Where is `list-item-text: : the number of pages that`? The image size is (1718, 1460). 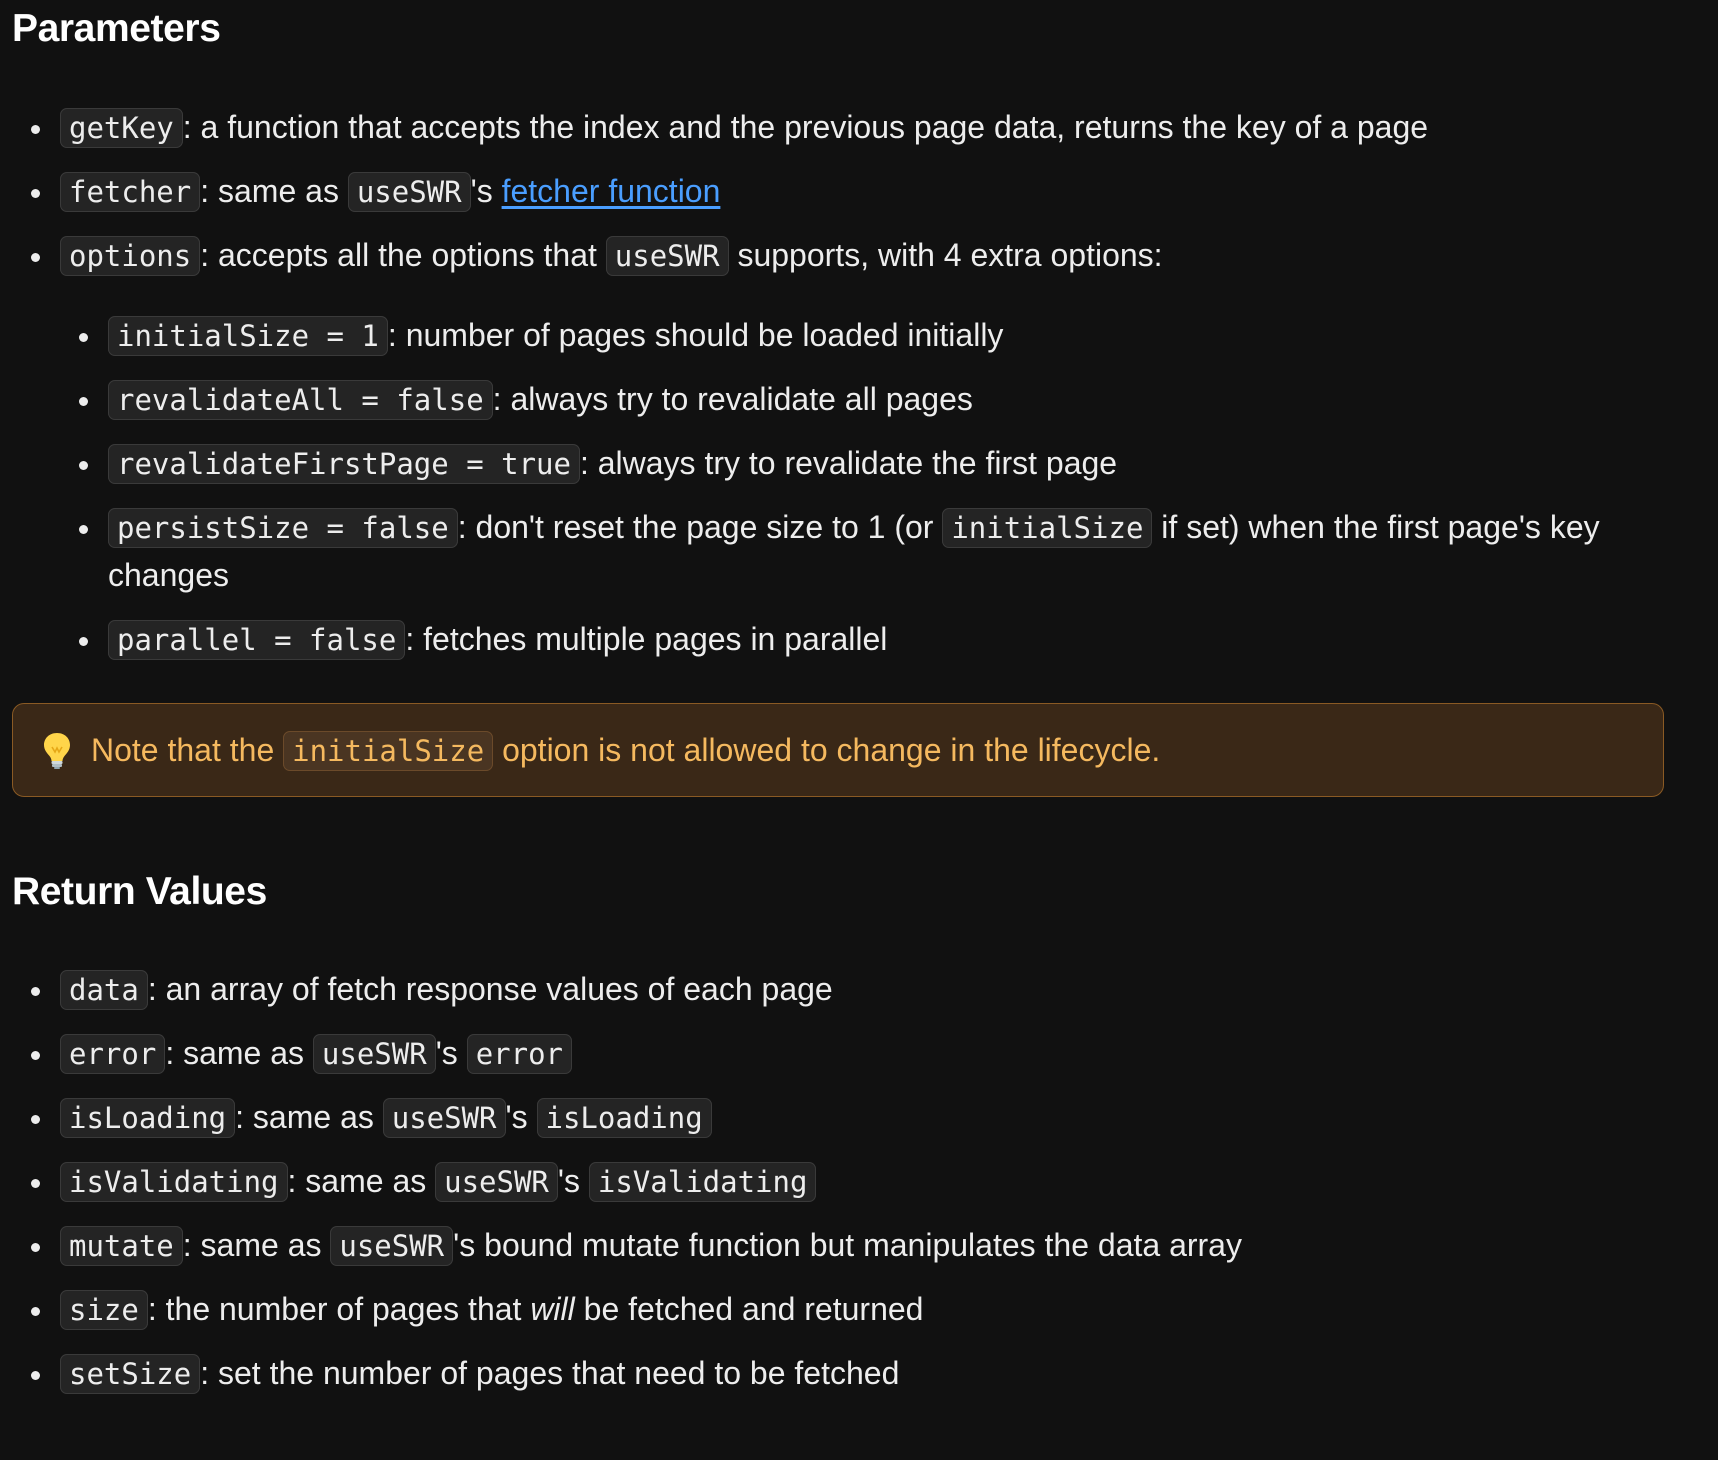
list-item-text: : the number of pages that is located at coordinates (339, 1309).